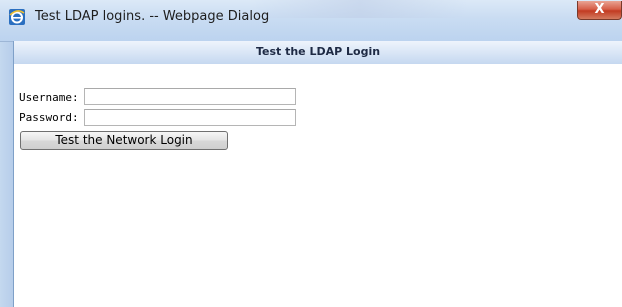 This screenshot has height=307, width=622. I want to click on password-input, so click(190, 117).